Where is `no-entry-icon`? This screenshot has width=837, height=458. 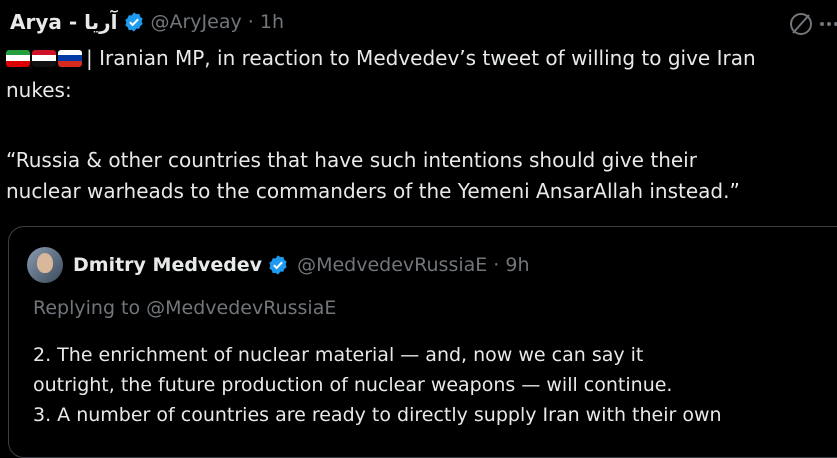 no-entry-icon is located at coordinates (801, 24).